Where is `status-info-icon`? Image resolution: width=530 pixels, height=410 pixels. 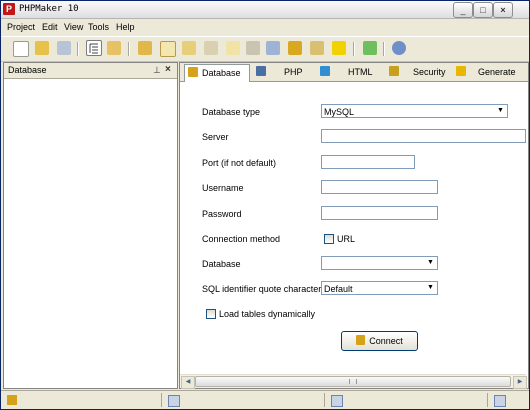 status-info-icon is located at coordinates (337, 401).